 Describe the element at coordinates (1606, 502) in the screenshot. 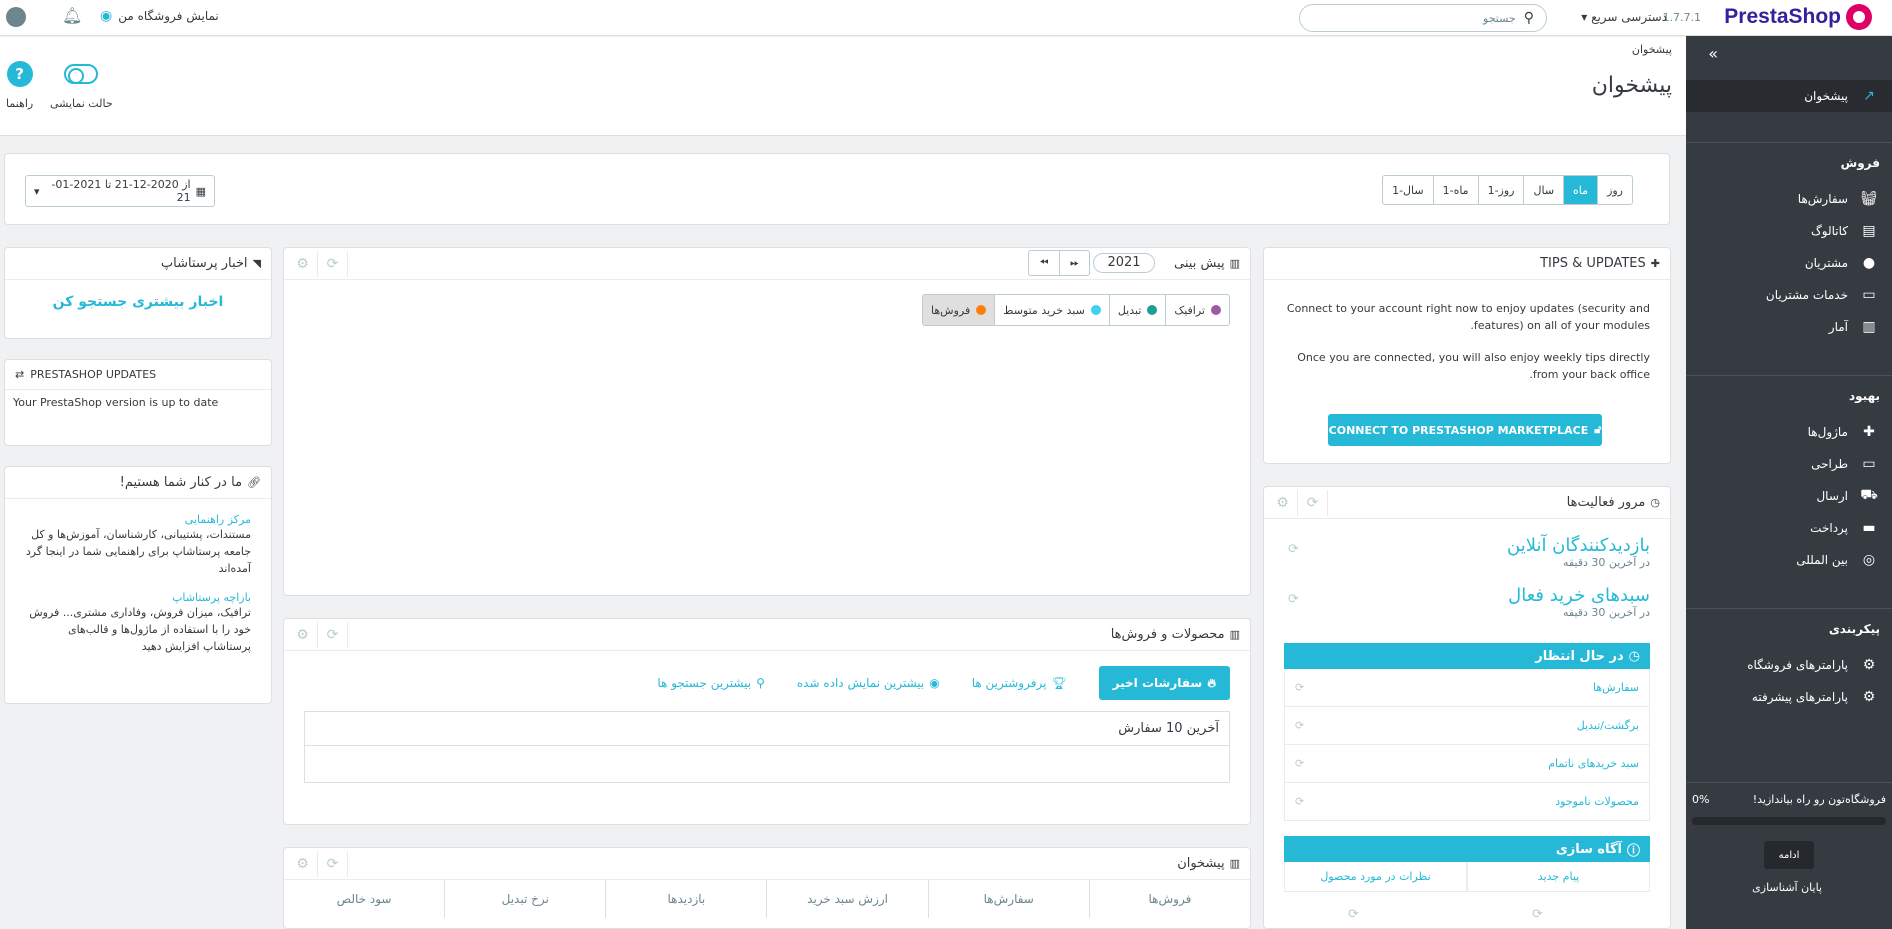

I see `panel-title: مرور فعالیت‌ها` at that location.